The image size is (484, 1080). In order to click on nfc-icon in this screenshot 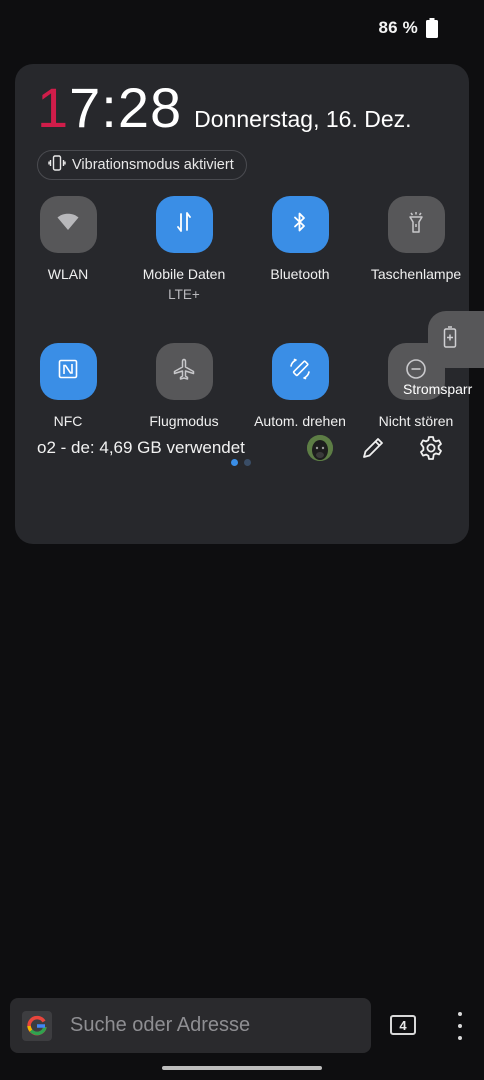, I will do `click(68, 371)`.